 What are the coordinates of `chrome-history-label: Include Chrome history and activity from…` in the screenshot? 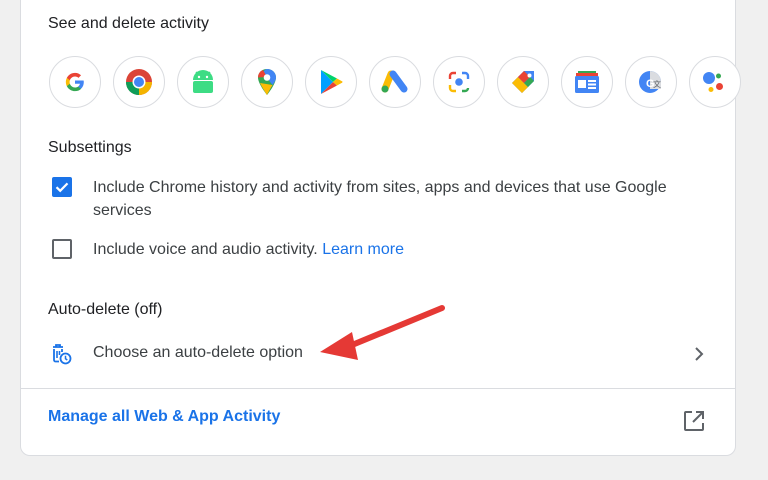 It's located at (380, 199).